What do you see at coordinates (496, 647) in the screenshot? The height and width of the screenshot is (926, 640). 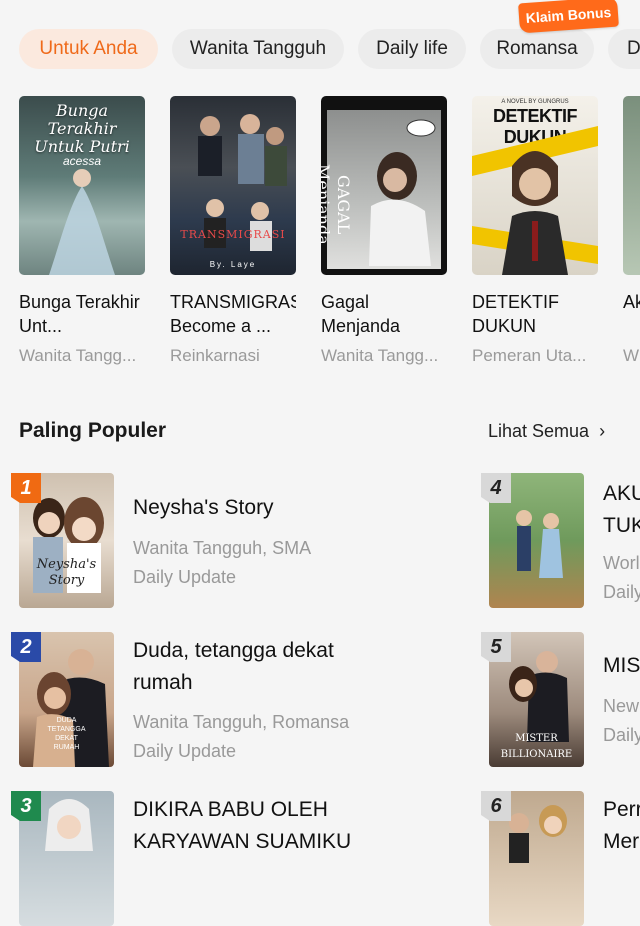 I see `rank-badge: 5` at bounding box center [496, 647].